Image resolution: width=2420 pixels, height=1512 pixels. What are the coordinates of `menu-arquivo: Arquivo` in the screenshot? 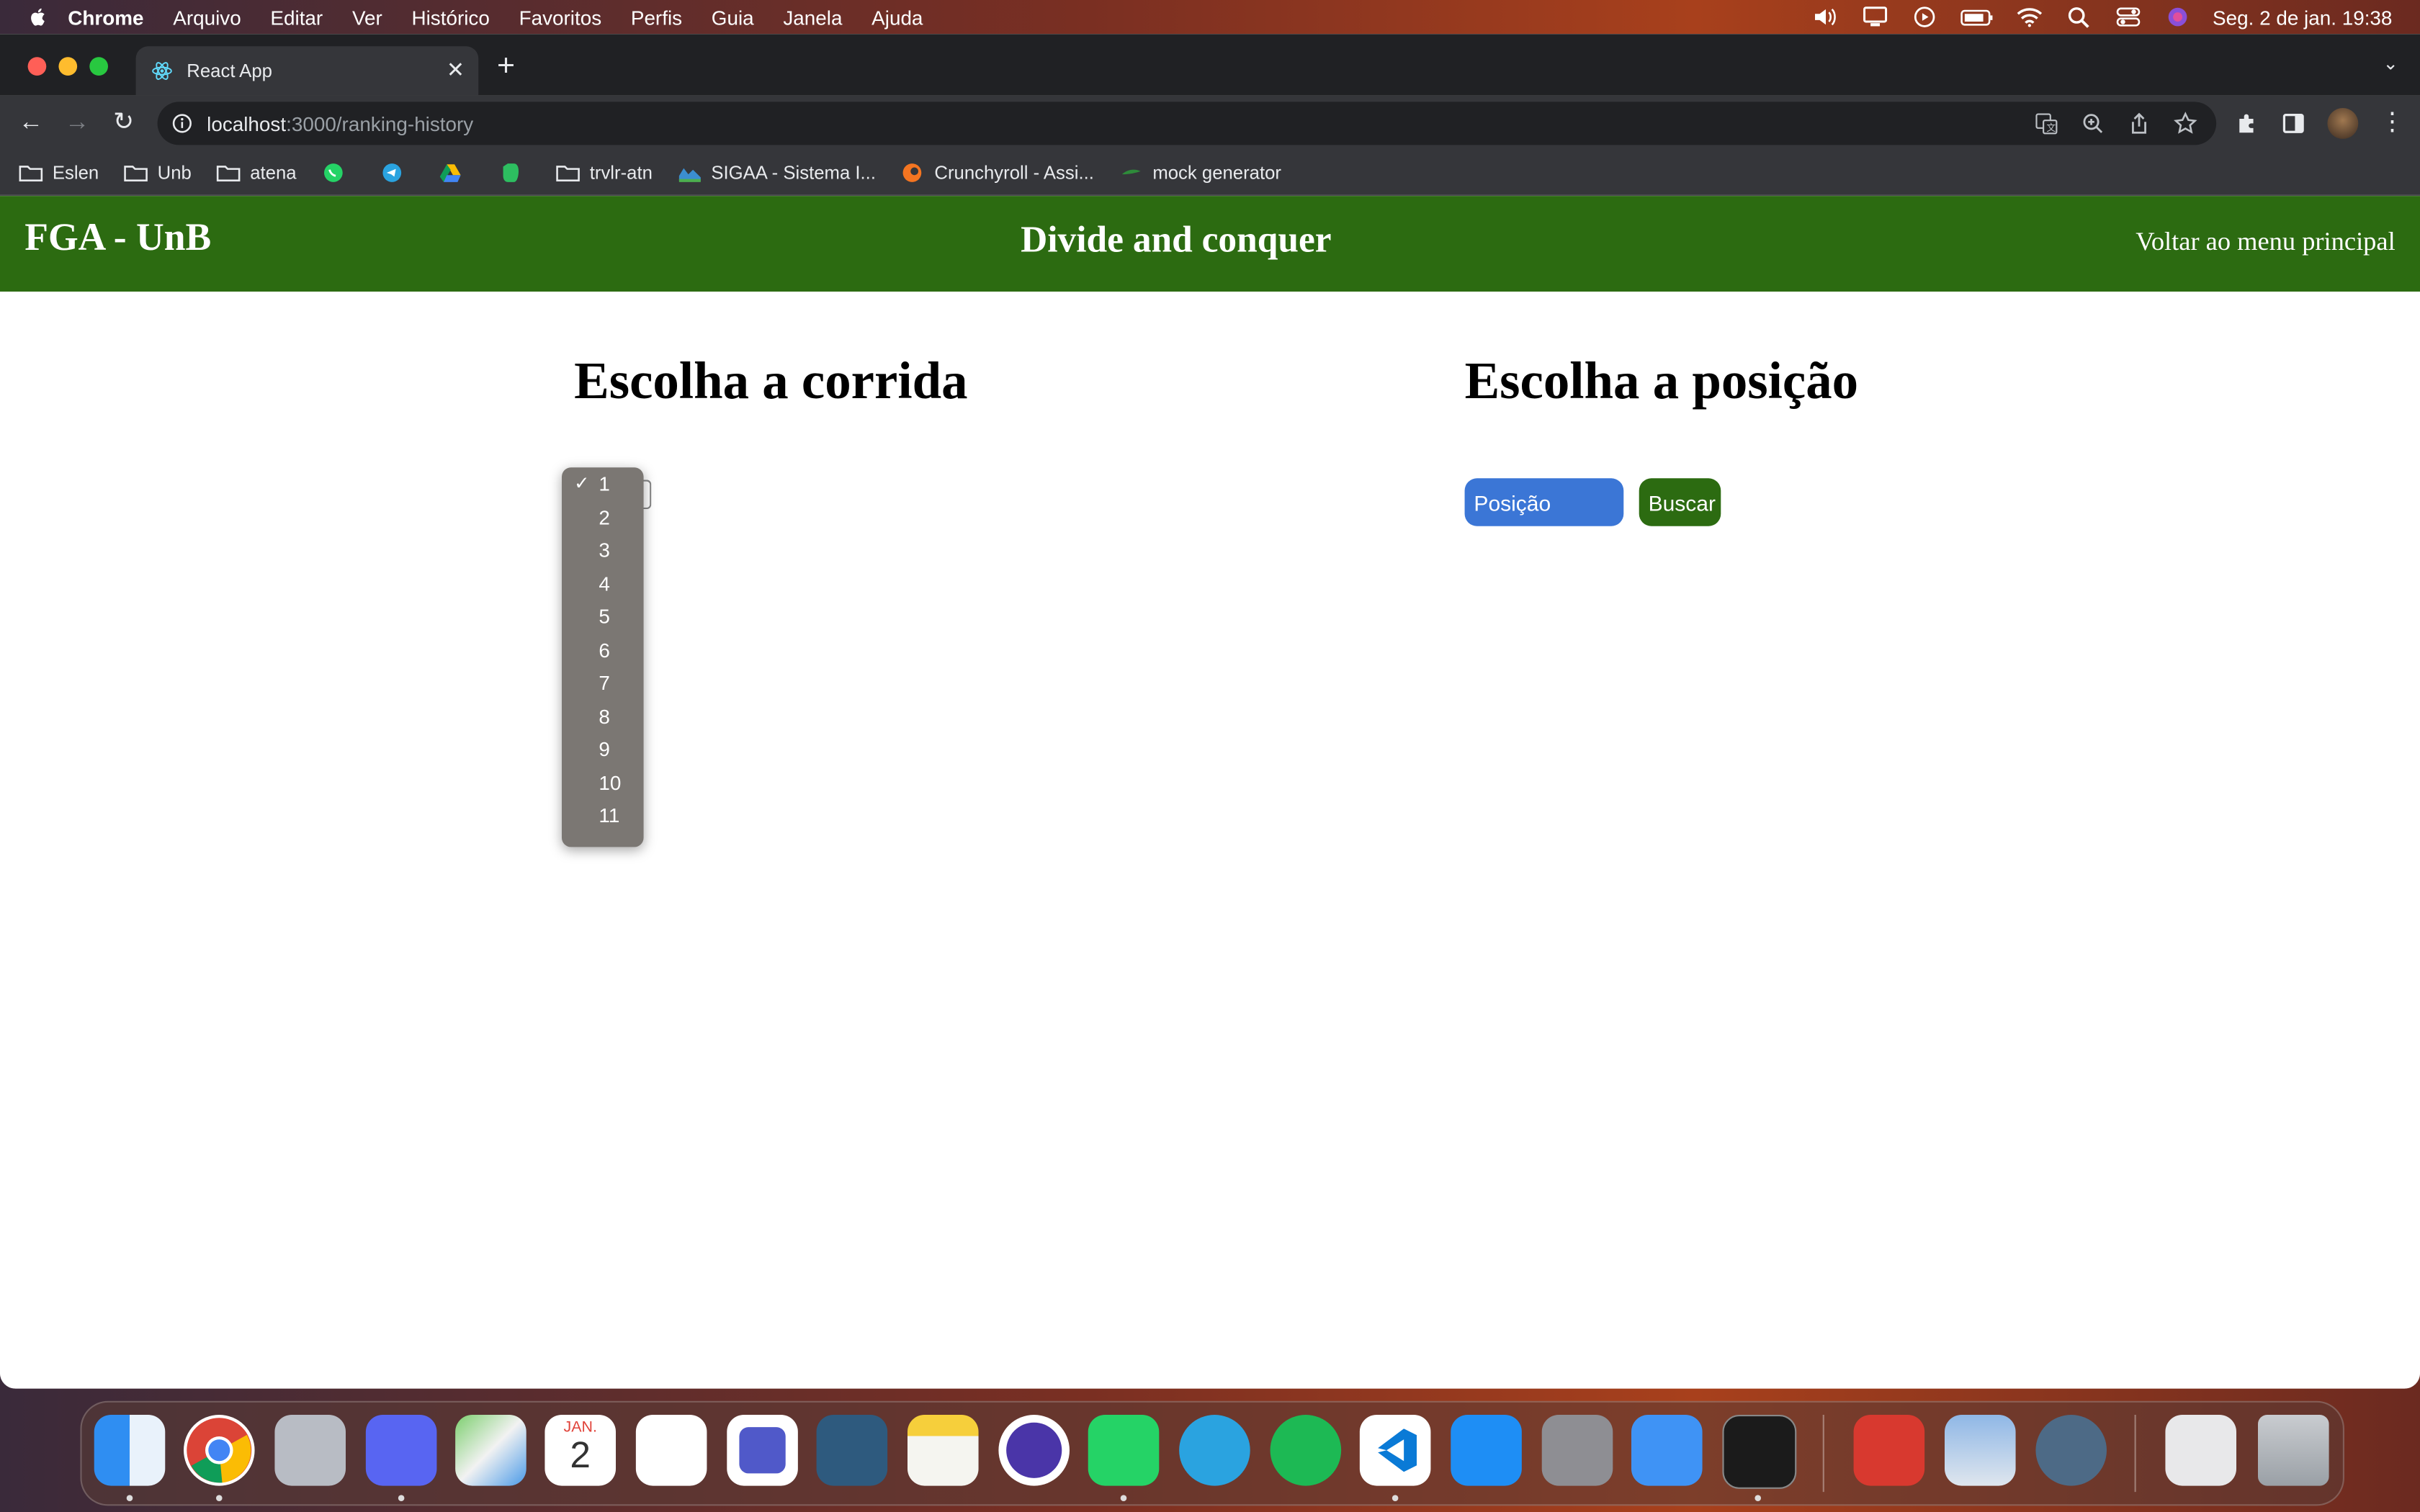 It's located at (207, 17).